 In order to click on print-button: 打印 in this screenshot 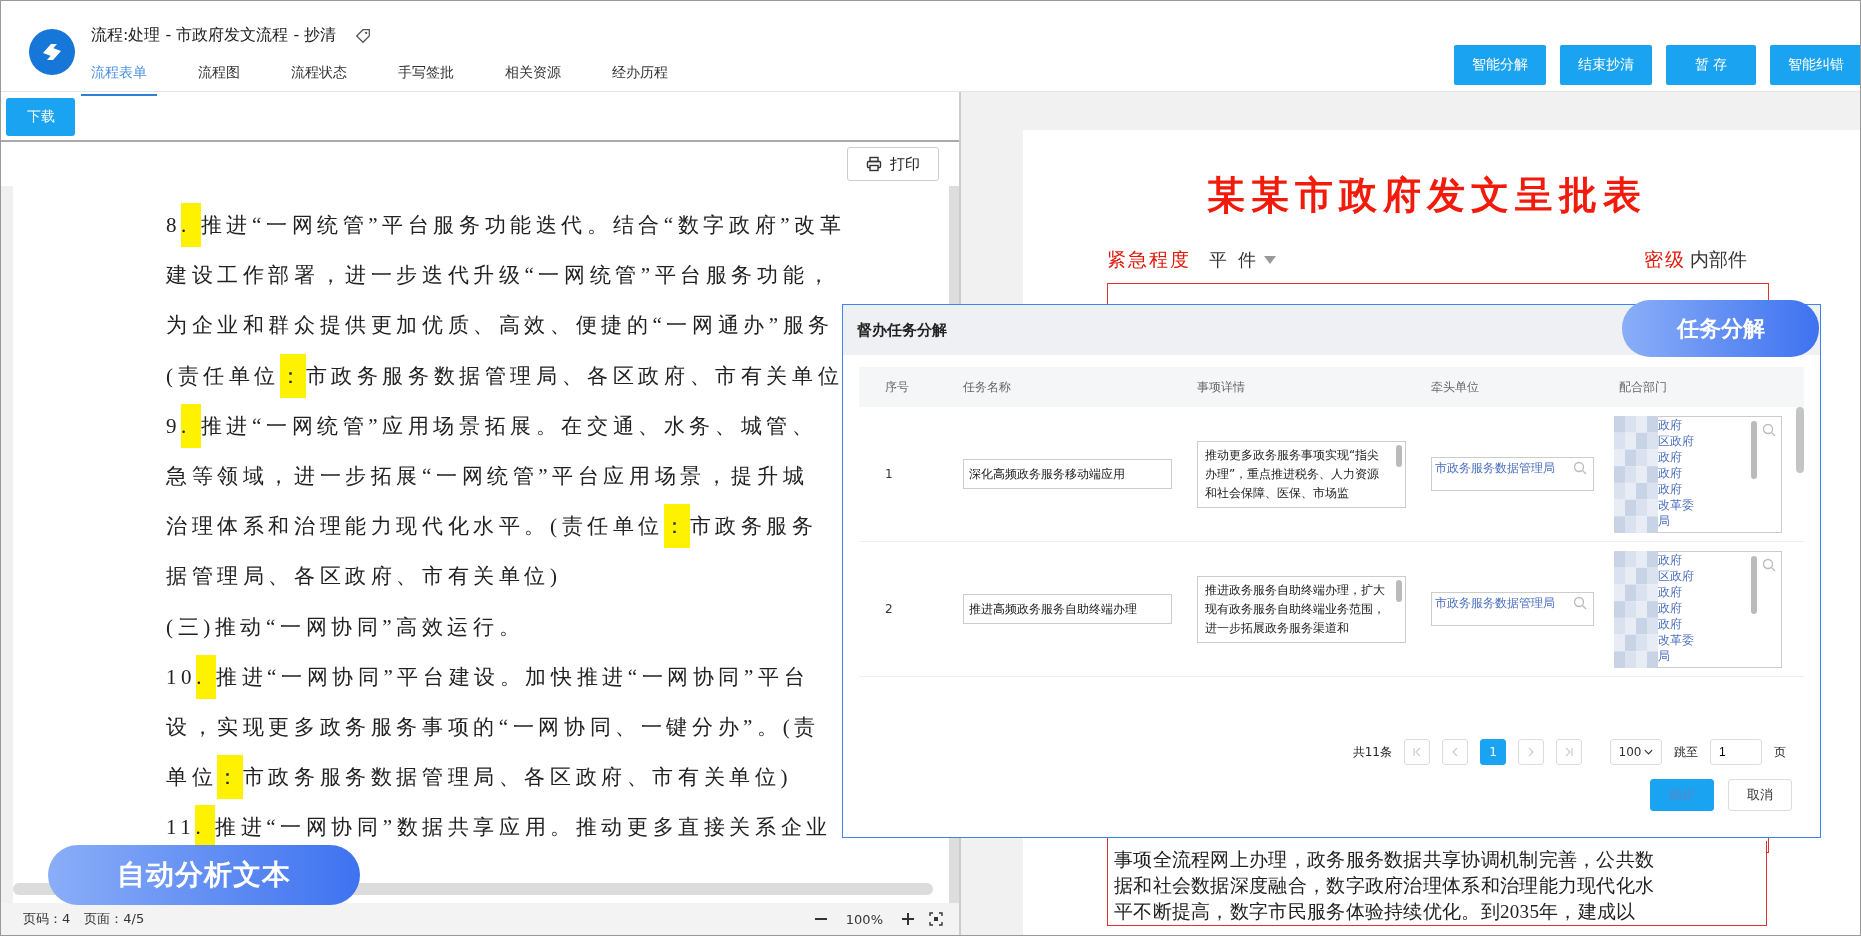, I will do `click(893, 164)`.